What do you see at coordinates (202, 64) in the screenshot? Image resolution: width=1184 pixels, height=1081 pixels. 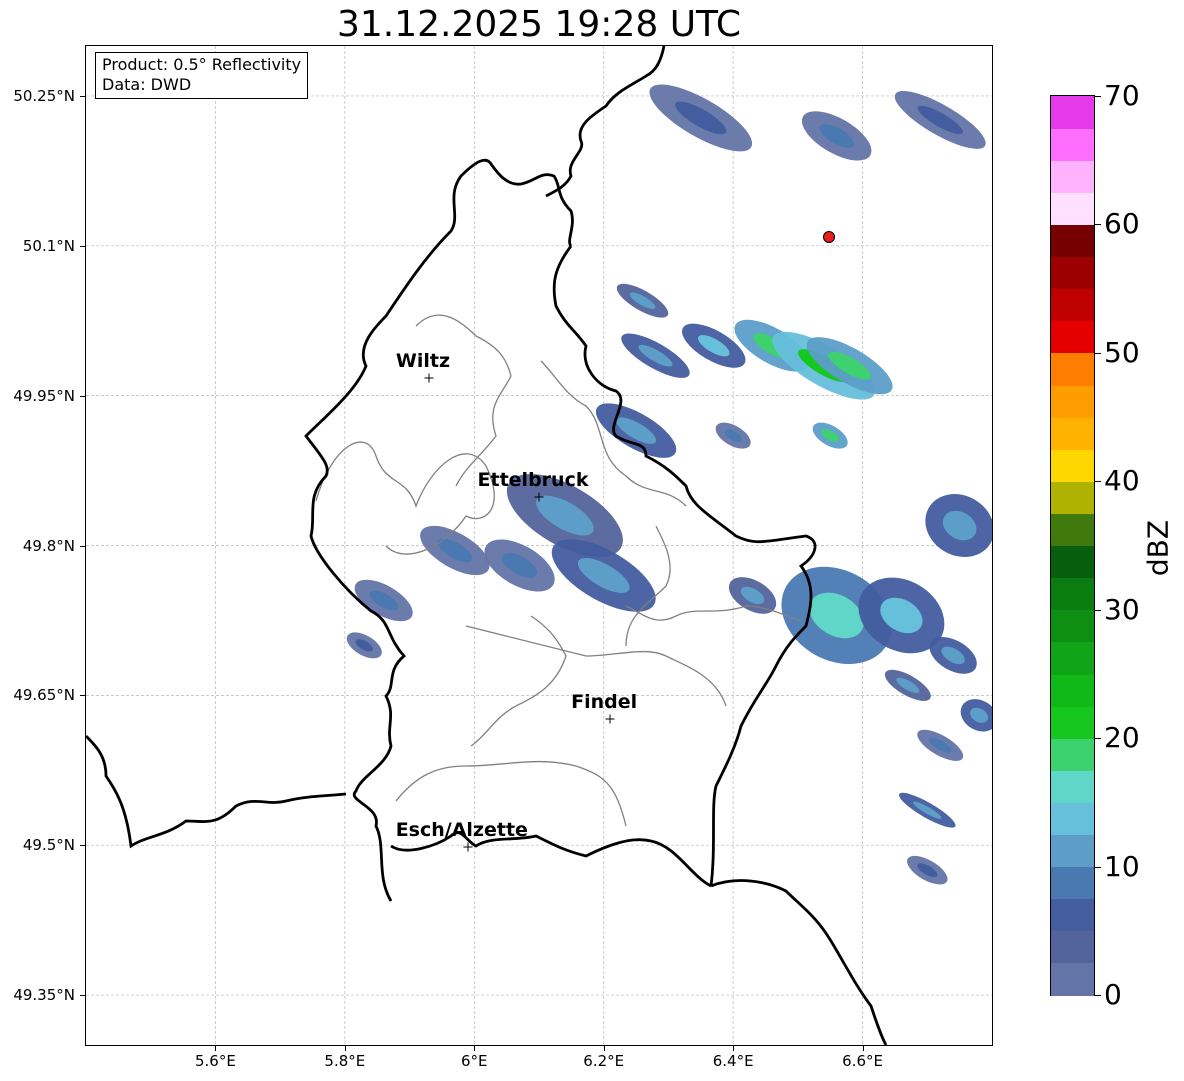 I see `product-label: Product: 0.5° Reflectivity` at bounding box center [202, 64].